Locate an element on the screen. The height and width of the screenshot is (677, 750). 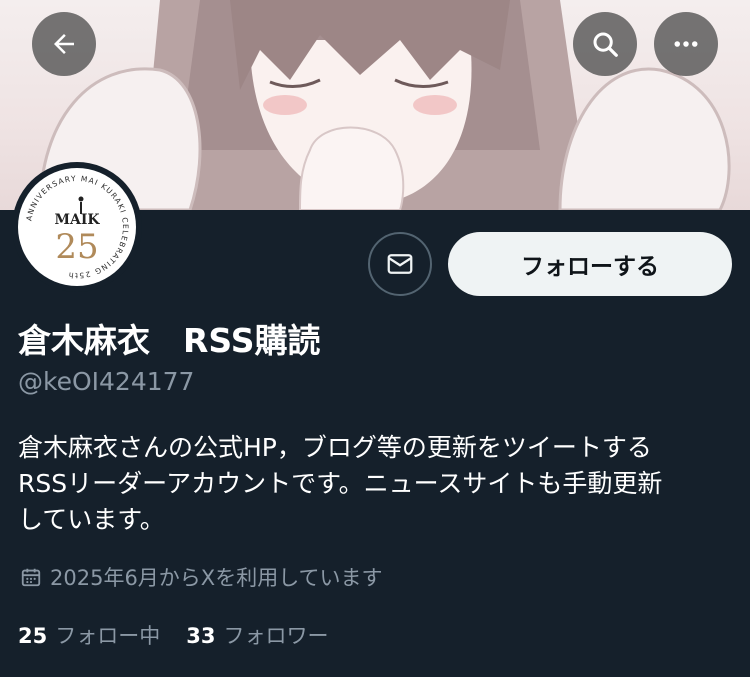
joined-text: 2025年6月からXを利用しています is located at coordinates (216, 578).